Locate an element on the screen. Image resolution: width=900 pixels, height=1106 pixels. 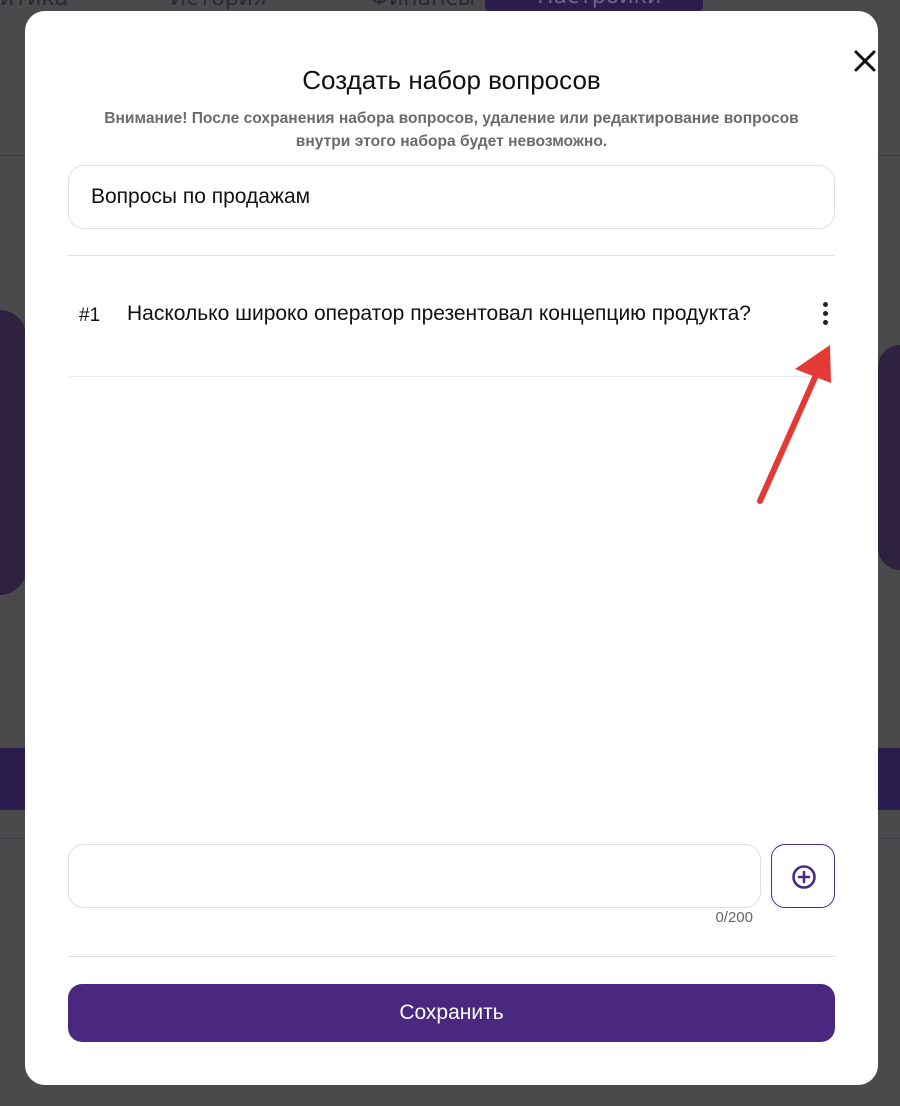
plus-circle-icon is located at coordinates (804, 877).